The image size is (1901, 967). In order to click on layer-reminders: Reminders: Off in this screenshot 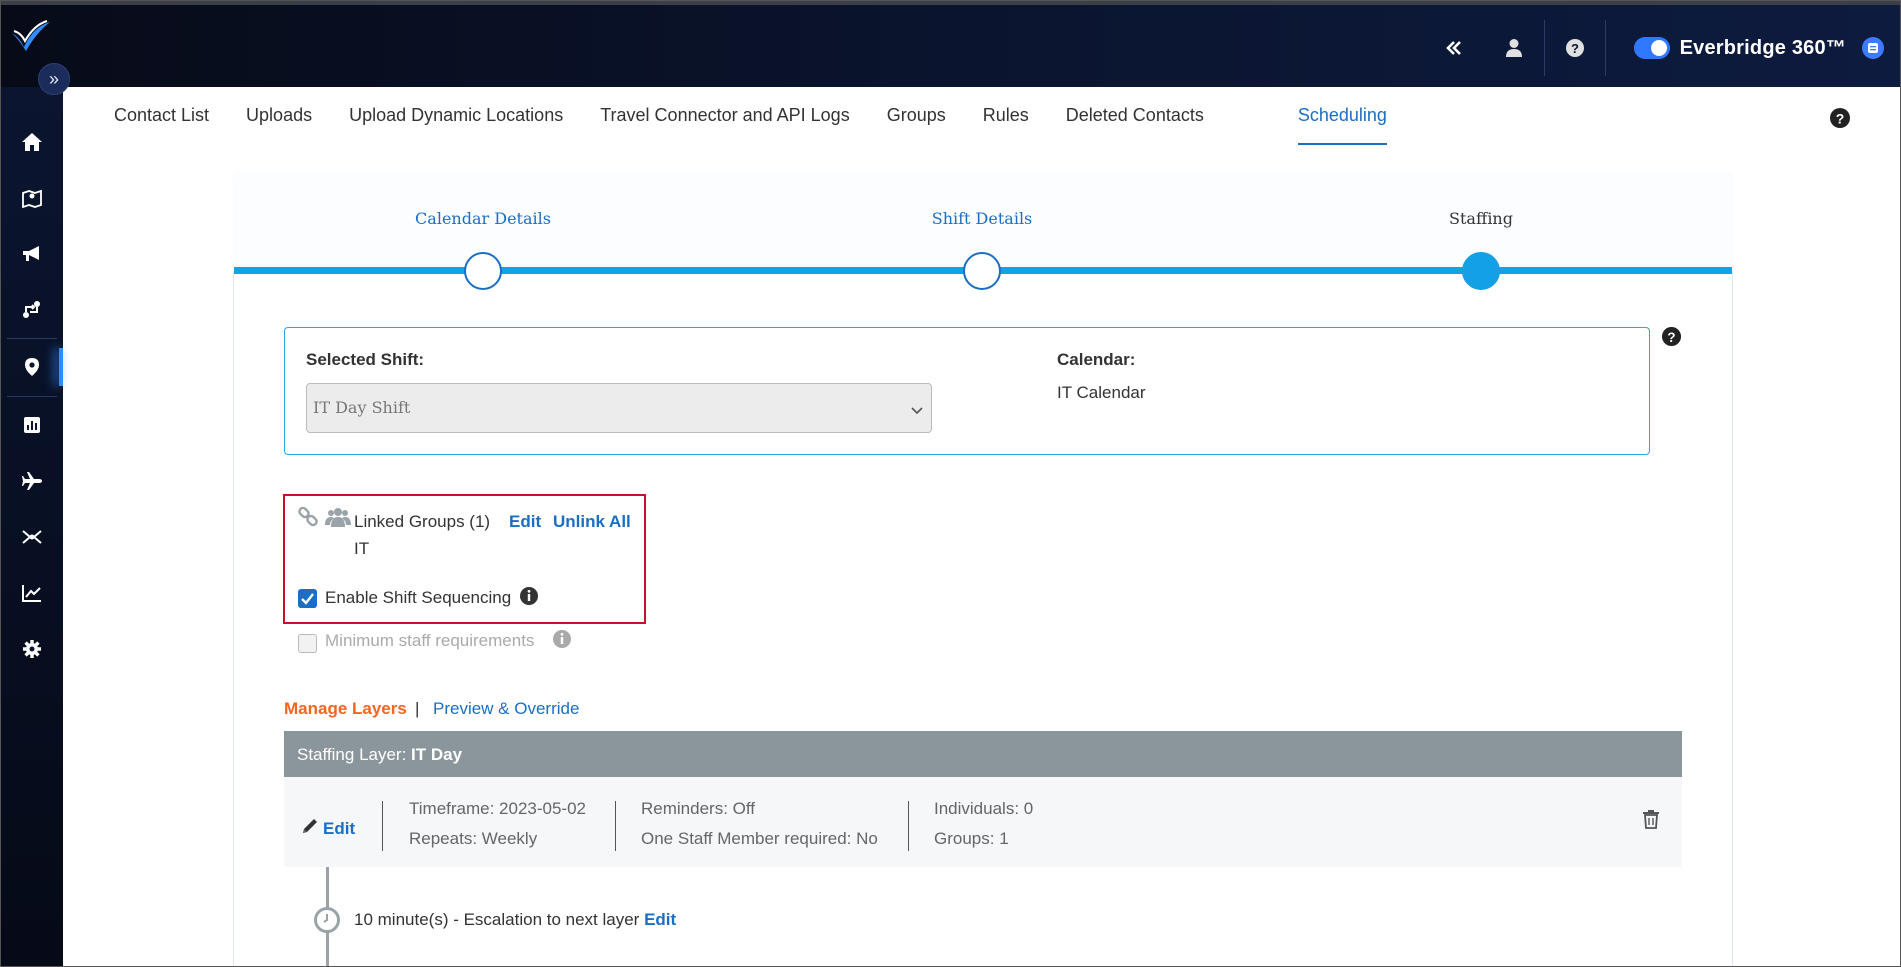, I will do `click(698, 808)`.